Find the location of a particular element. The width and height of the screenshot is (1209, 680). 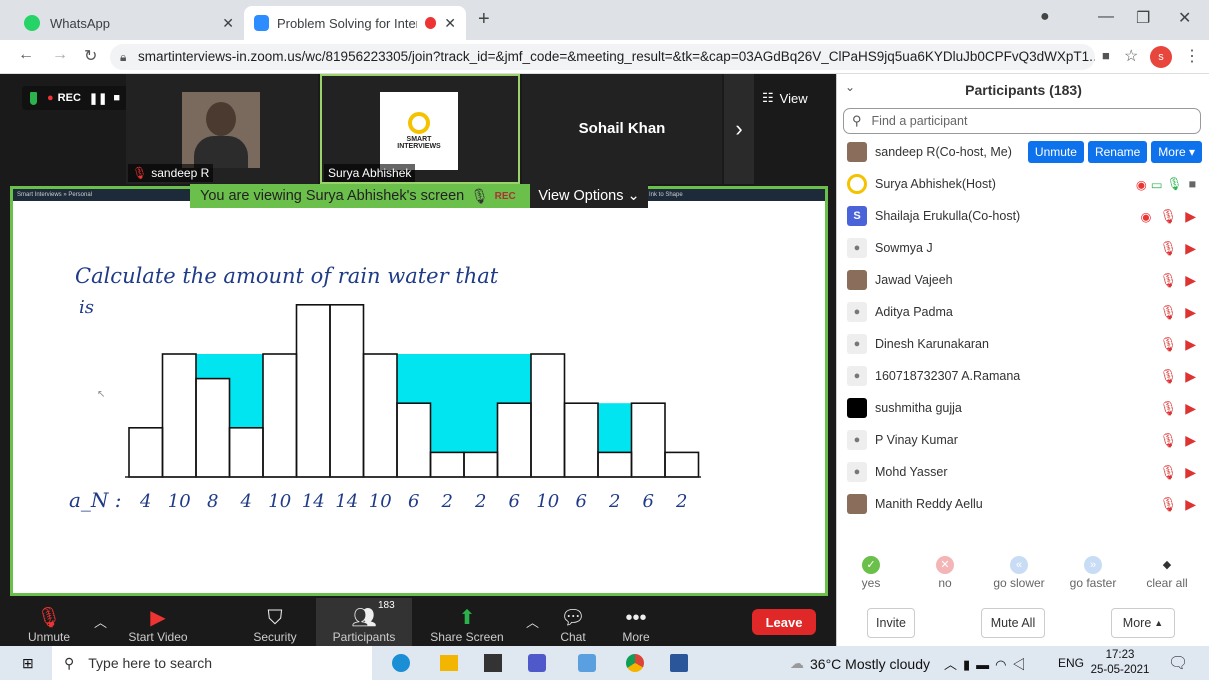

next-page-button: › is located at coordinates (739, 129).